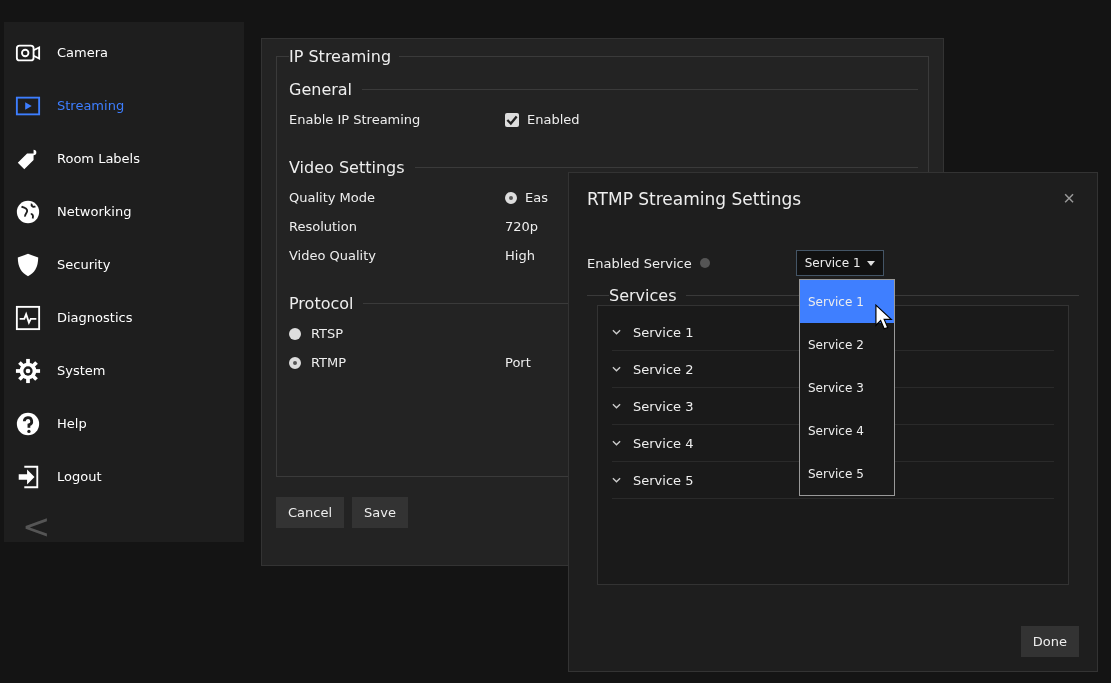  What do you see at coordinates (332, 197) in the screenshot?
I see `field-label: Quality Mode` at bounding box center [332, 197].